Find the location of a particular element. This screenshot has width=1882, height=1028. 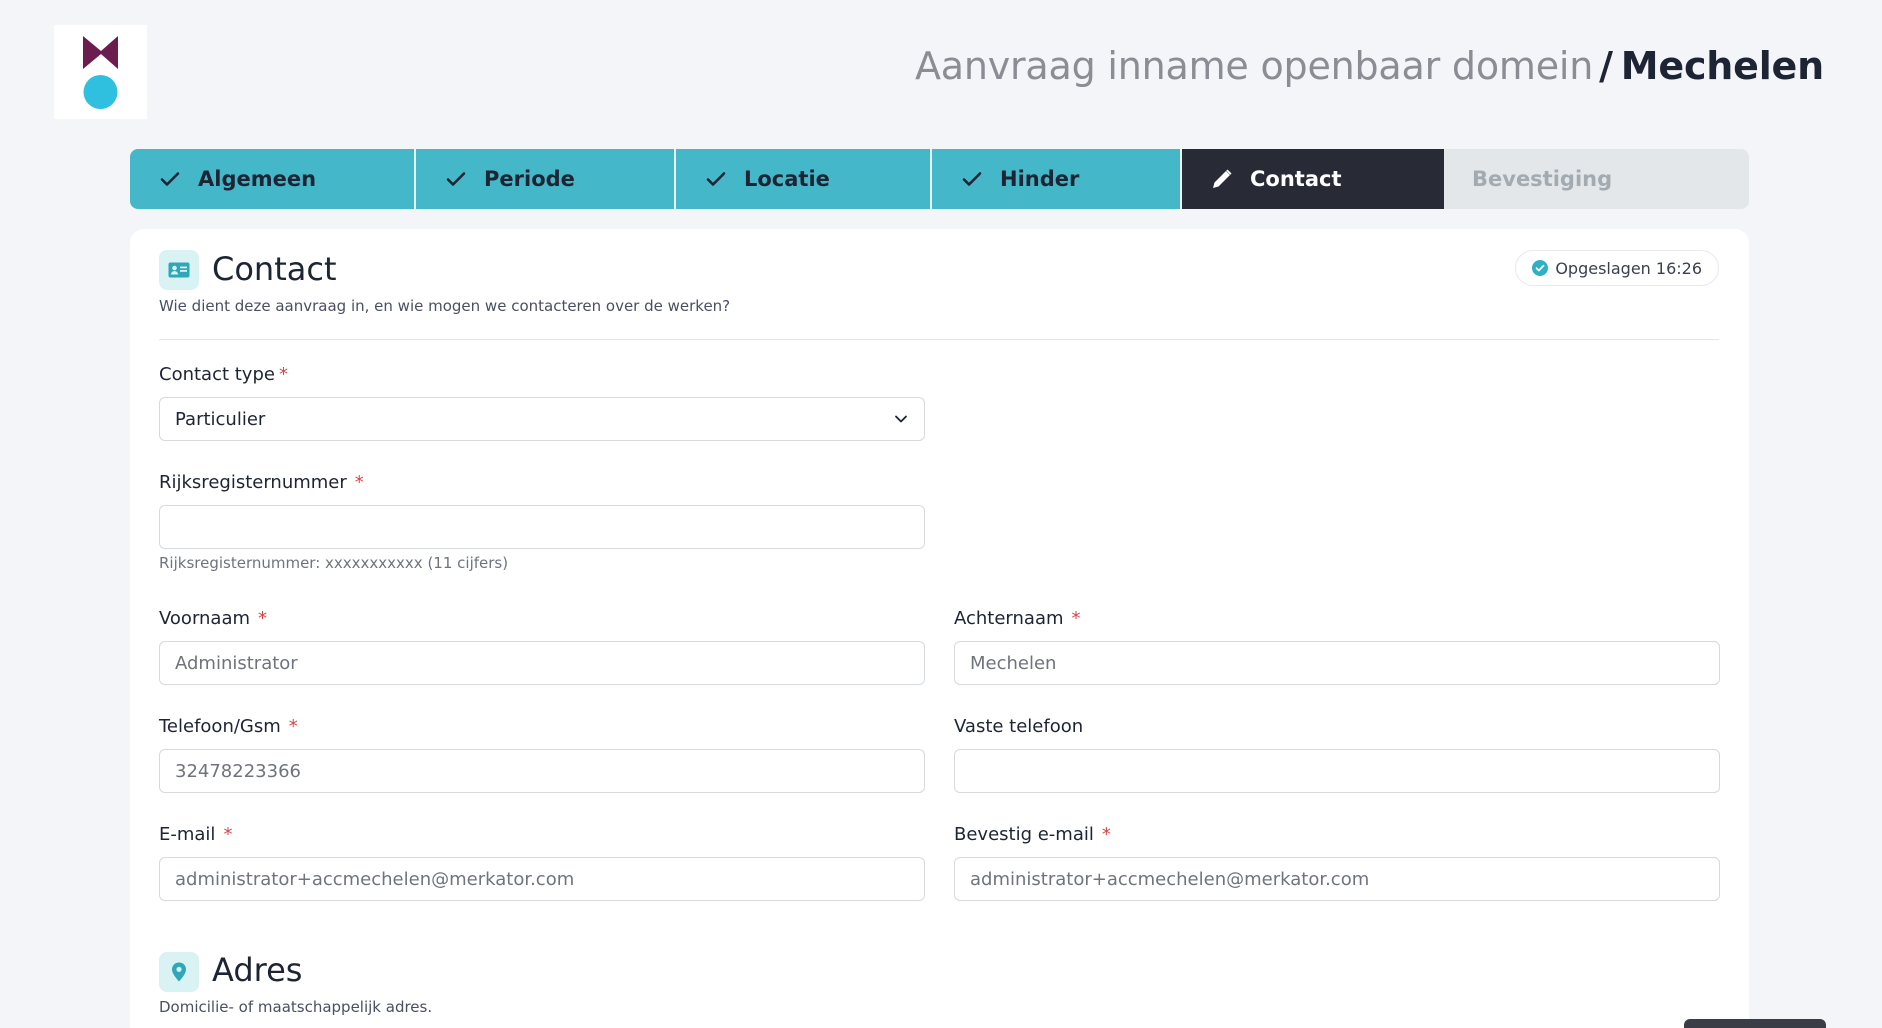

floating-bottom-tab is located at coordinates (1755, 1023).